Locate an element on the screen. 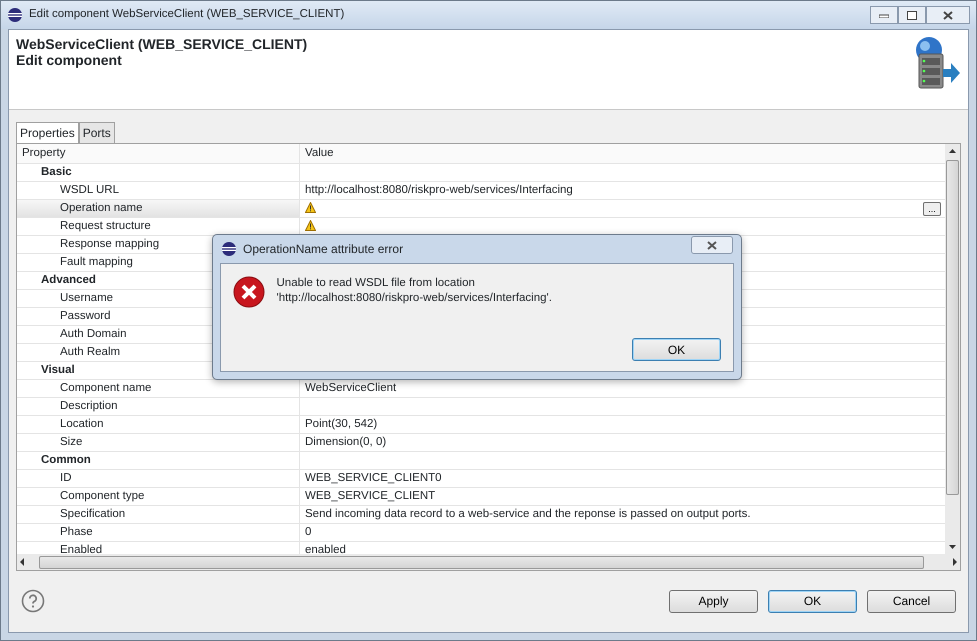 Image resolution: width=977 pixels, height=641 pixels. property-value: Point(30, 542) is located at coordinates (341, 424).